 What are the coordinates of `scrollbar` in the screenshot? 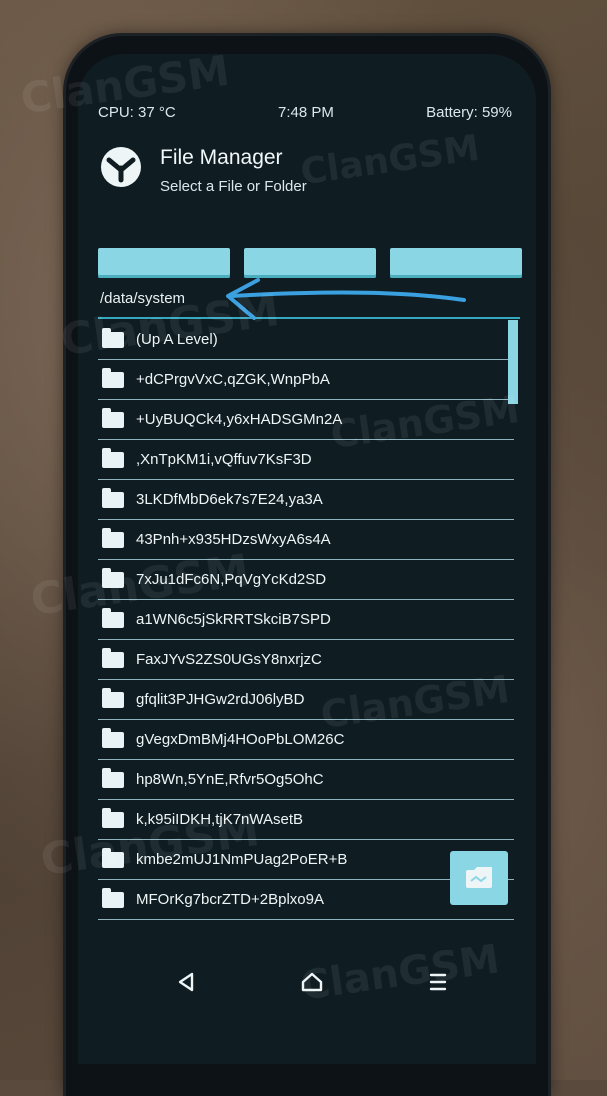 It's located at (513, 670).